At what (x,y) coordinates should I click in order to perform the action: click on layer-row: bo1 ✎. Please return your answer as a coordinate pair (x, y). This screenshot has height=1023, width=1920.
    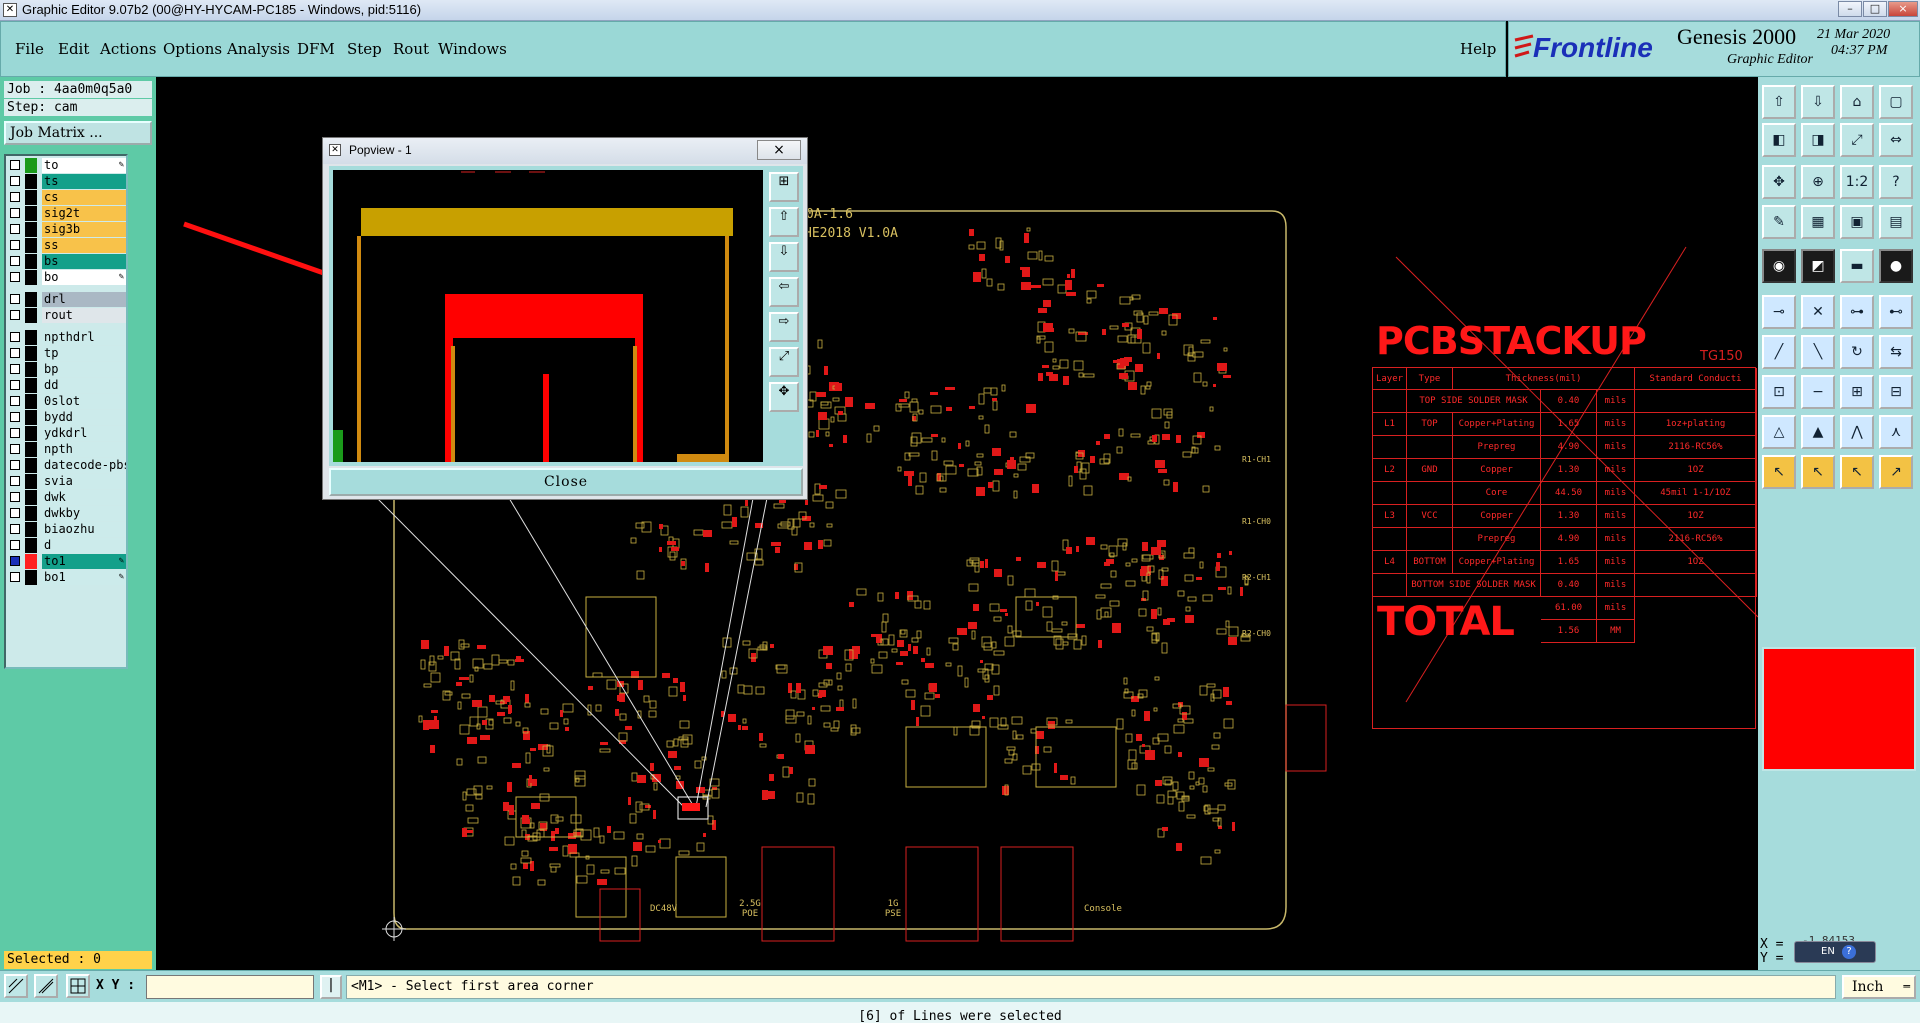
    Looking at the image, I should click on (67, 577).